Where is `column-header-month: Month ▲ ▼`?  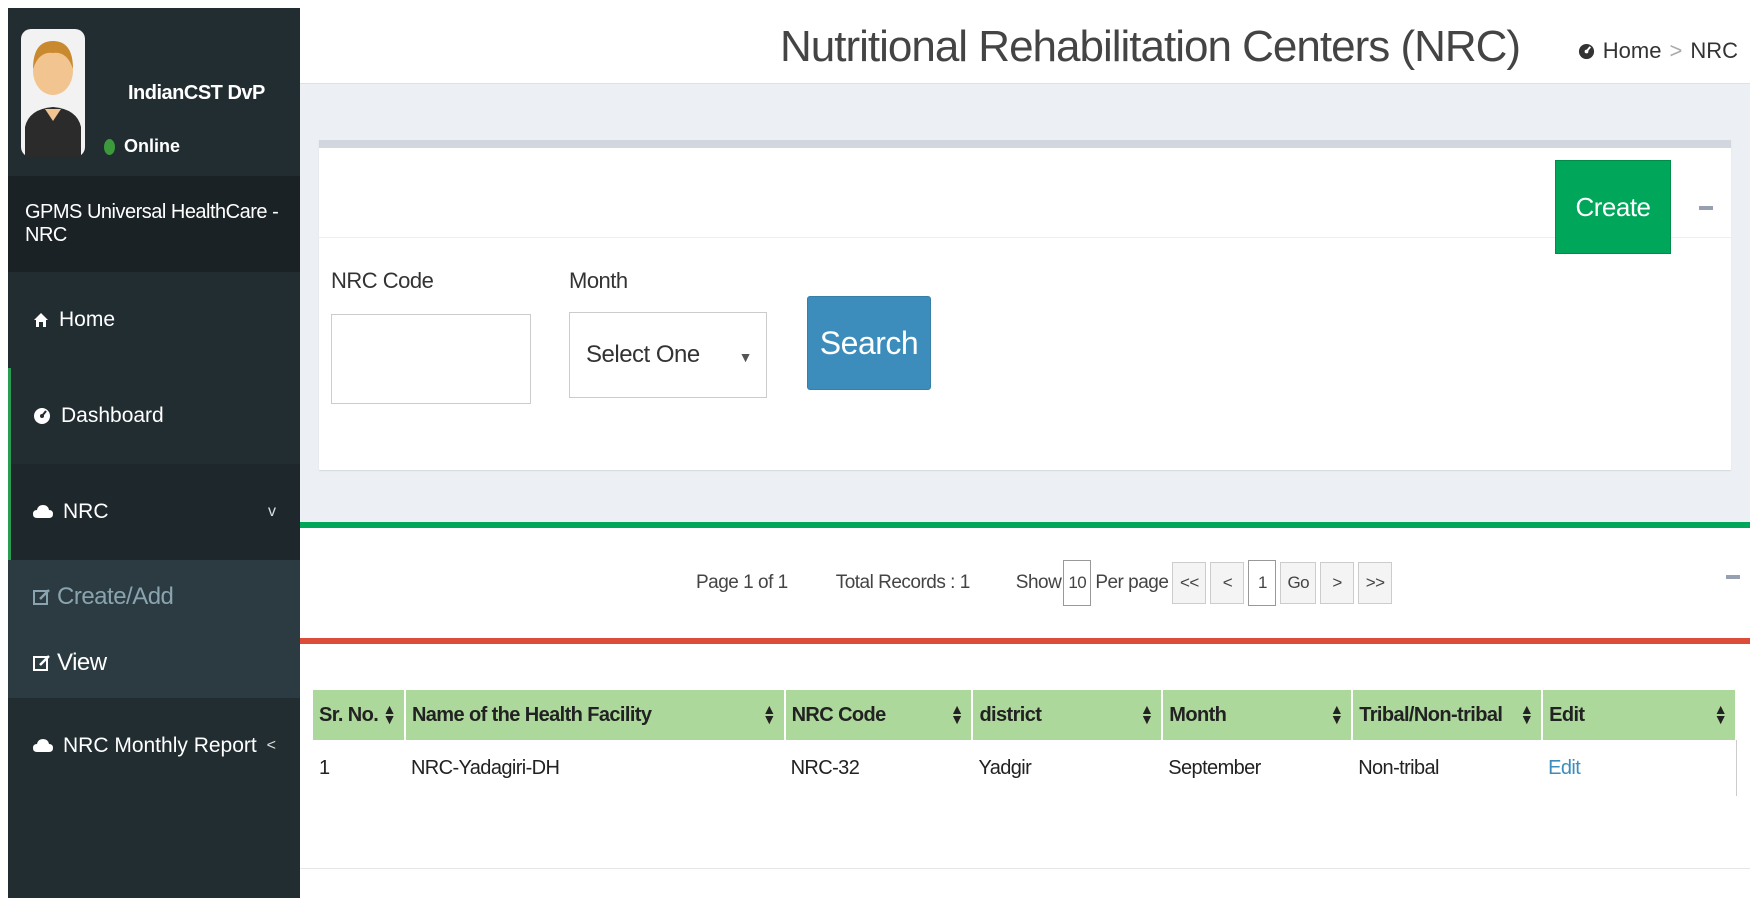 column-header-month: Month ▲ ▼ is located at coordinates (1258, 715).